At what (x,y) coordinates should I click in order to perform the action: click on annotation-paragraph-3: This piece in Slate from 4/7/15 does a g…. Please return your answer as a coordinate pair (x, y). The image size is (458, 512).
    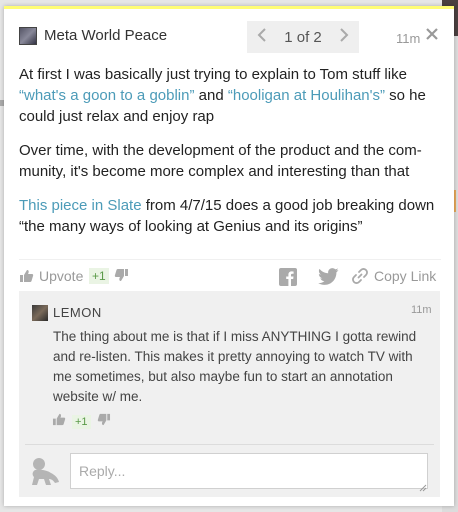
    Looking at the image, I should click on (230, 216).